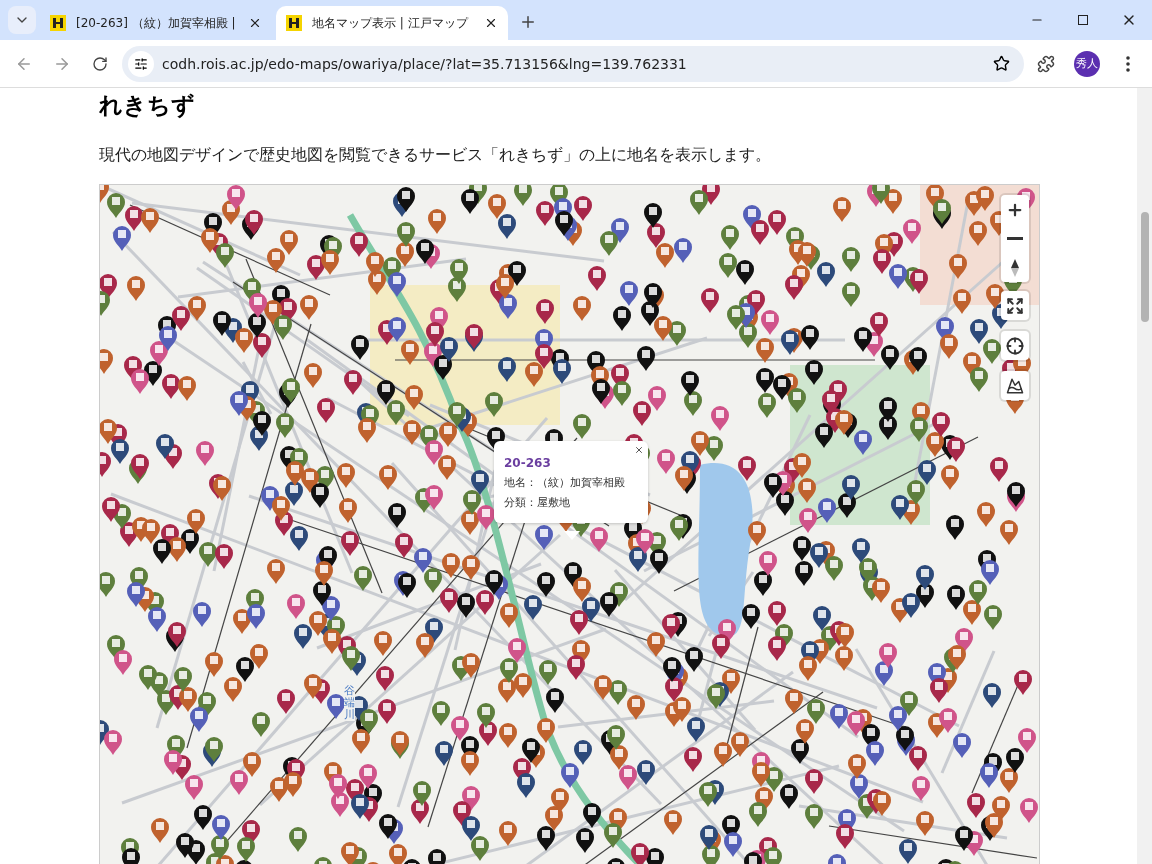 Image resolution: width=1152 pixels, height=864 pixels. What do you see at coordinates (1087, 63) in the screenshot?
I see `profile-avatar: 秀人` at bounding box center [1087, 63].